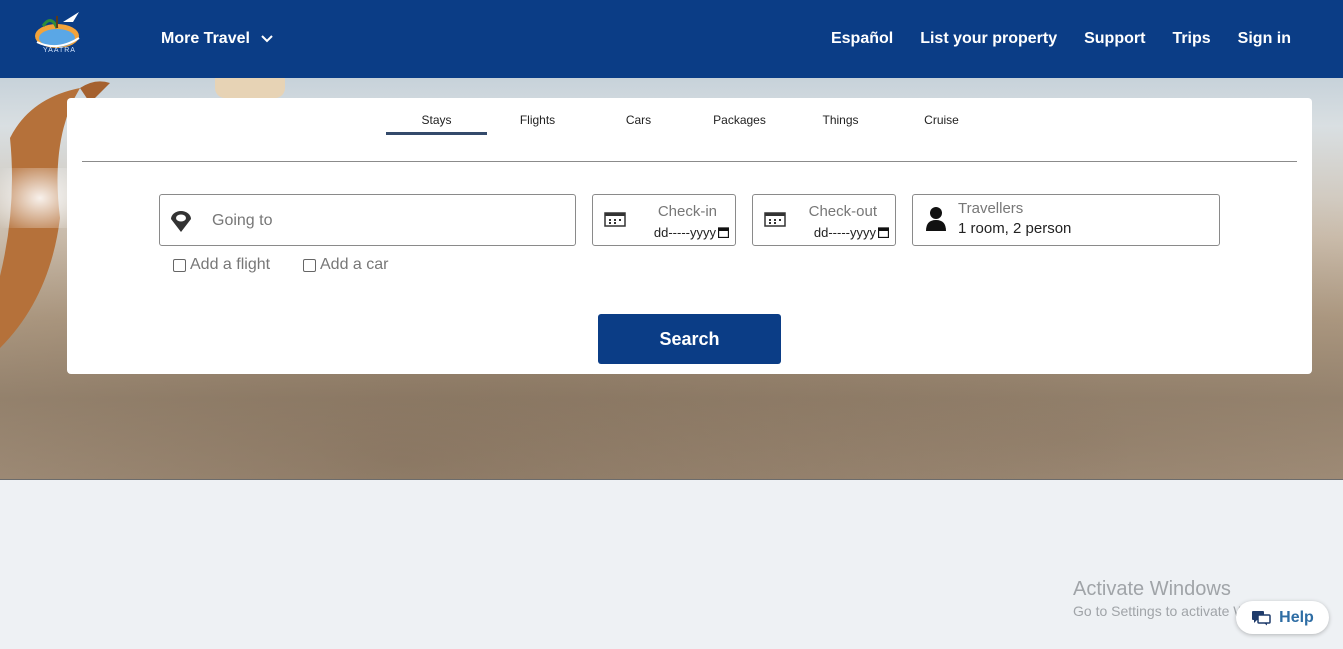 The width and height of the screenshot is (1343, 649). Describe the element at coordinates (684, 232) in the screenshot. I see `check-in-value: dd-----yyyy` at that location.